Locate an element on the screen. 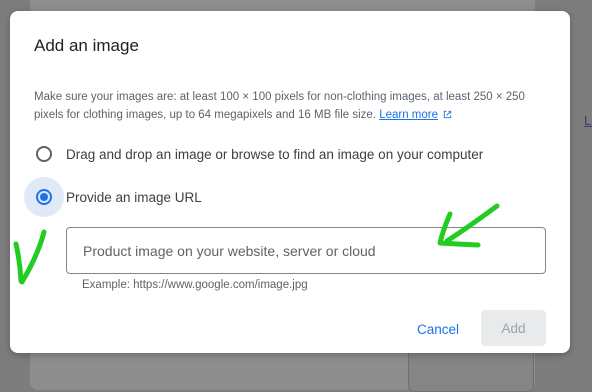 The height and width of the screenshot is (392, 592). image-url-input is located at coordinates (306, 250).